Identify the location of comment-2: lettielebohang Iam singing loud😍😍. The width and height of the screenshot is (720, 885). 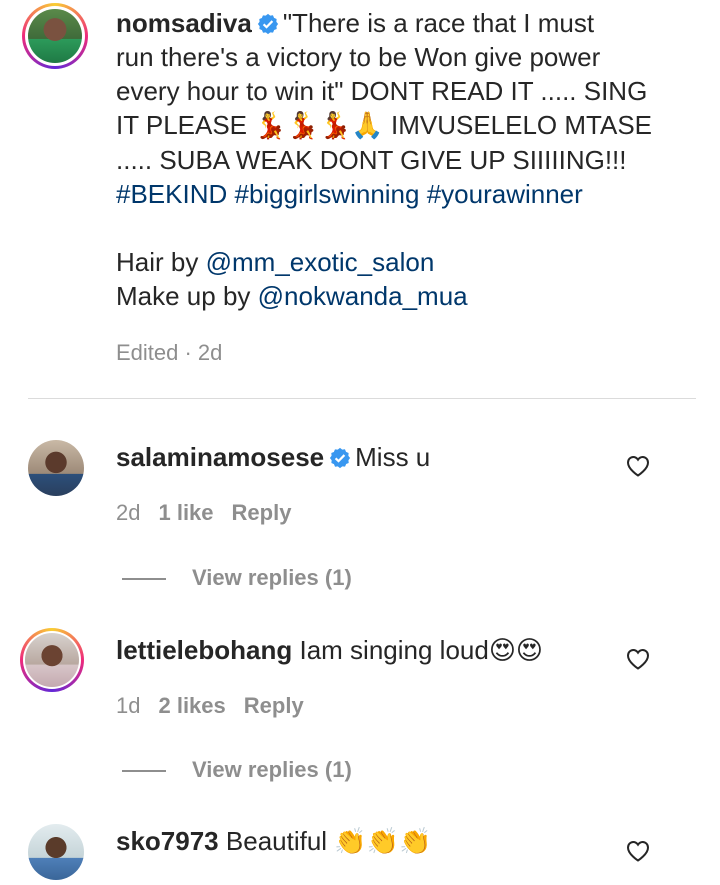
(396, 650).